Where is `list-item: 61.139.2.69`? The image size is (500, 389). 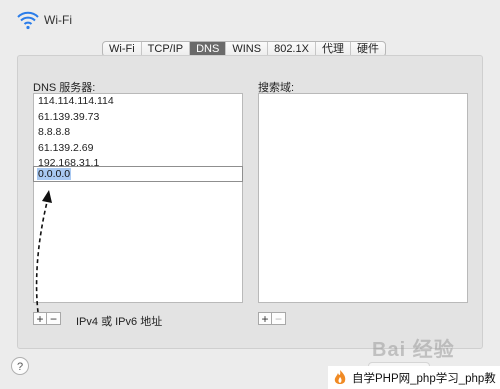
list-item: 61.139.2.69 is located at coordinates (138, 149).